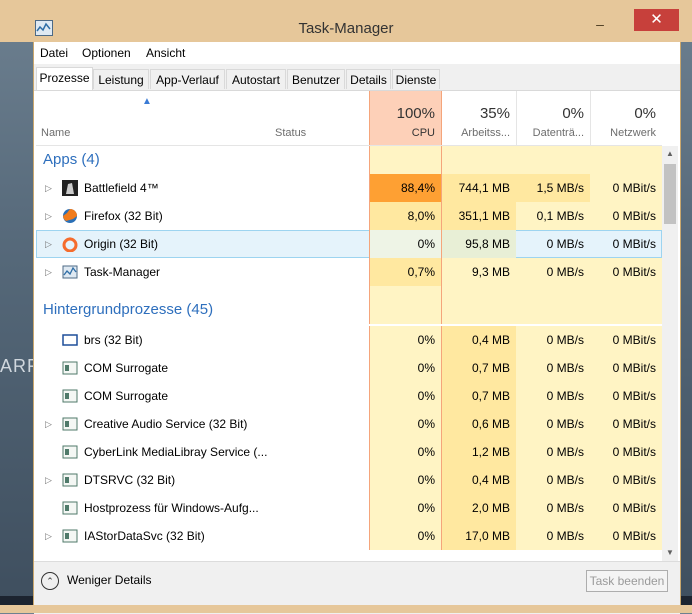 Image resolution: width=692 pixels, height=614 pixels. I want to click on tab-benutzer: Benutzer, so click(316, 79).